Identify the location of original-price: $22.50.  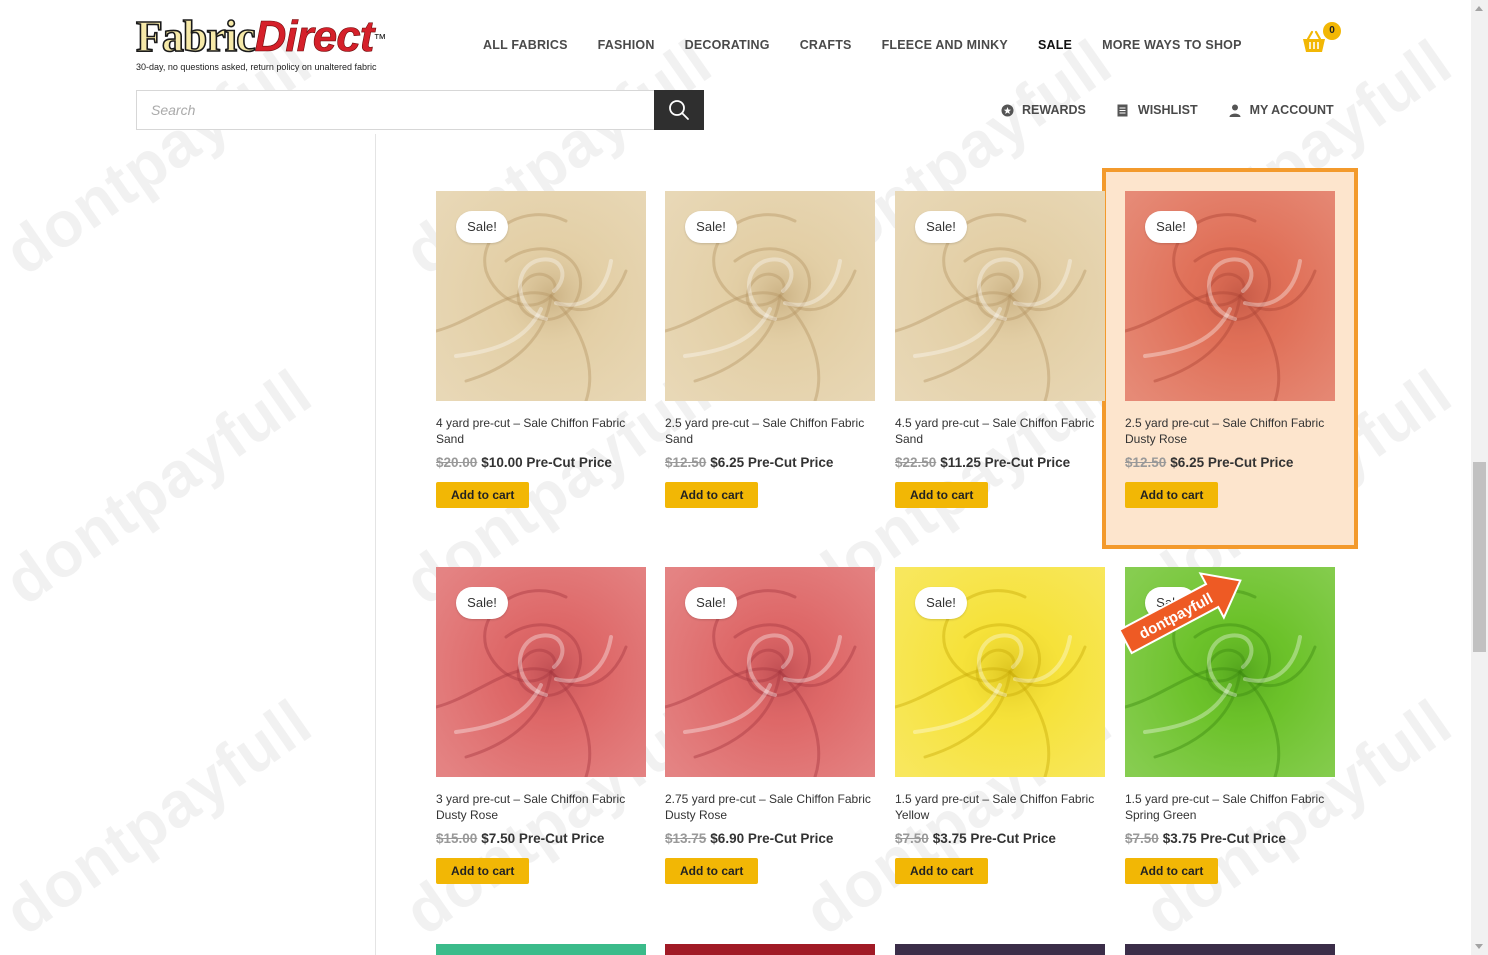
(916, 462).